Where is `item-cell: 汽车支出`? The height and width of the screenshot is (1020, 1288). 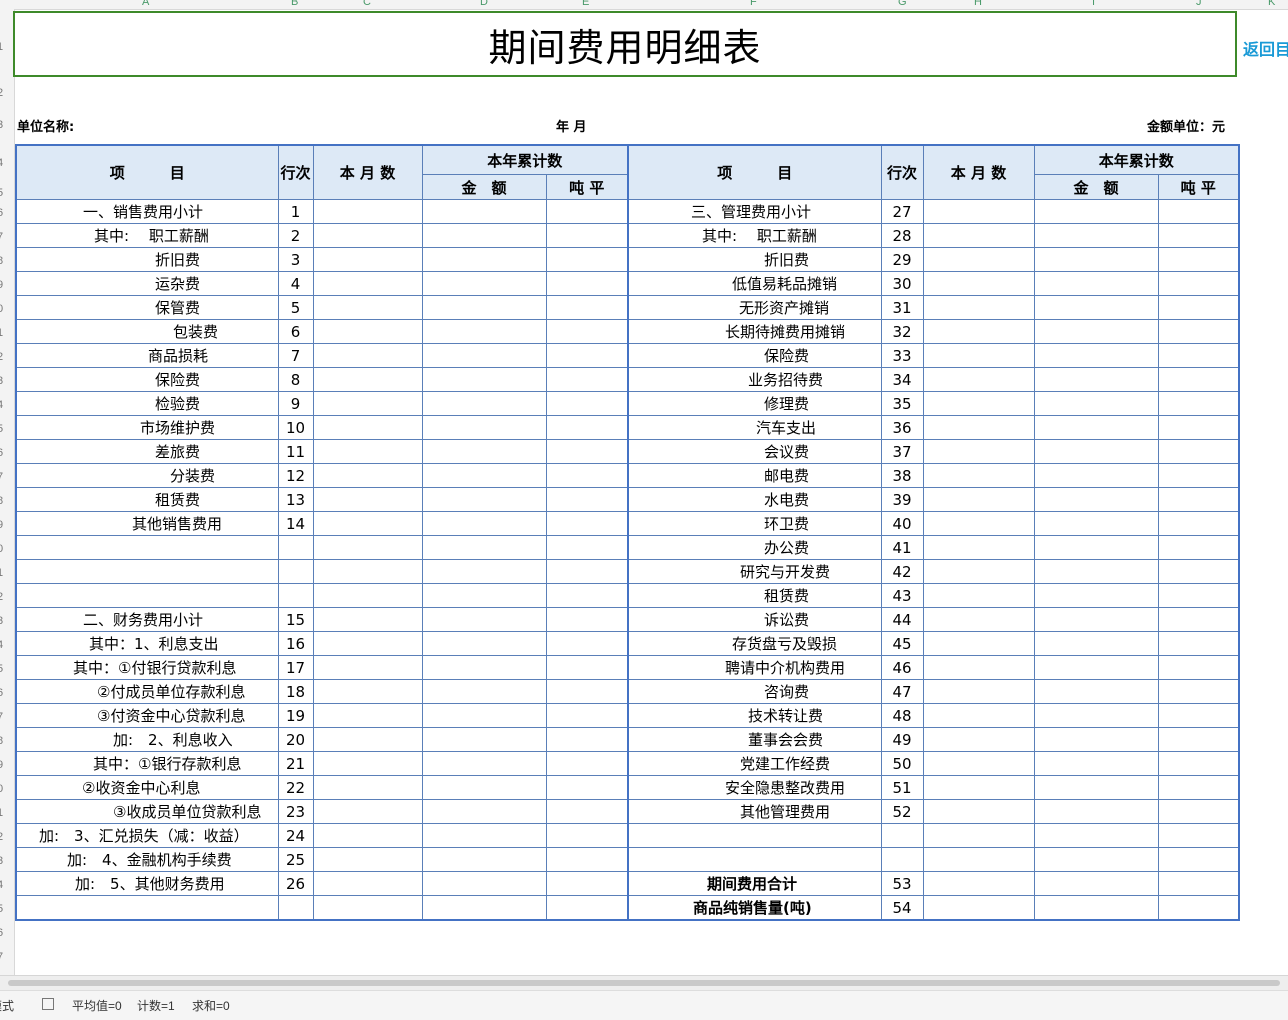 item-cell: 汽车支出 is located at coordinates (754, 427).